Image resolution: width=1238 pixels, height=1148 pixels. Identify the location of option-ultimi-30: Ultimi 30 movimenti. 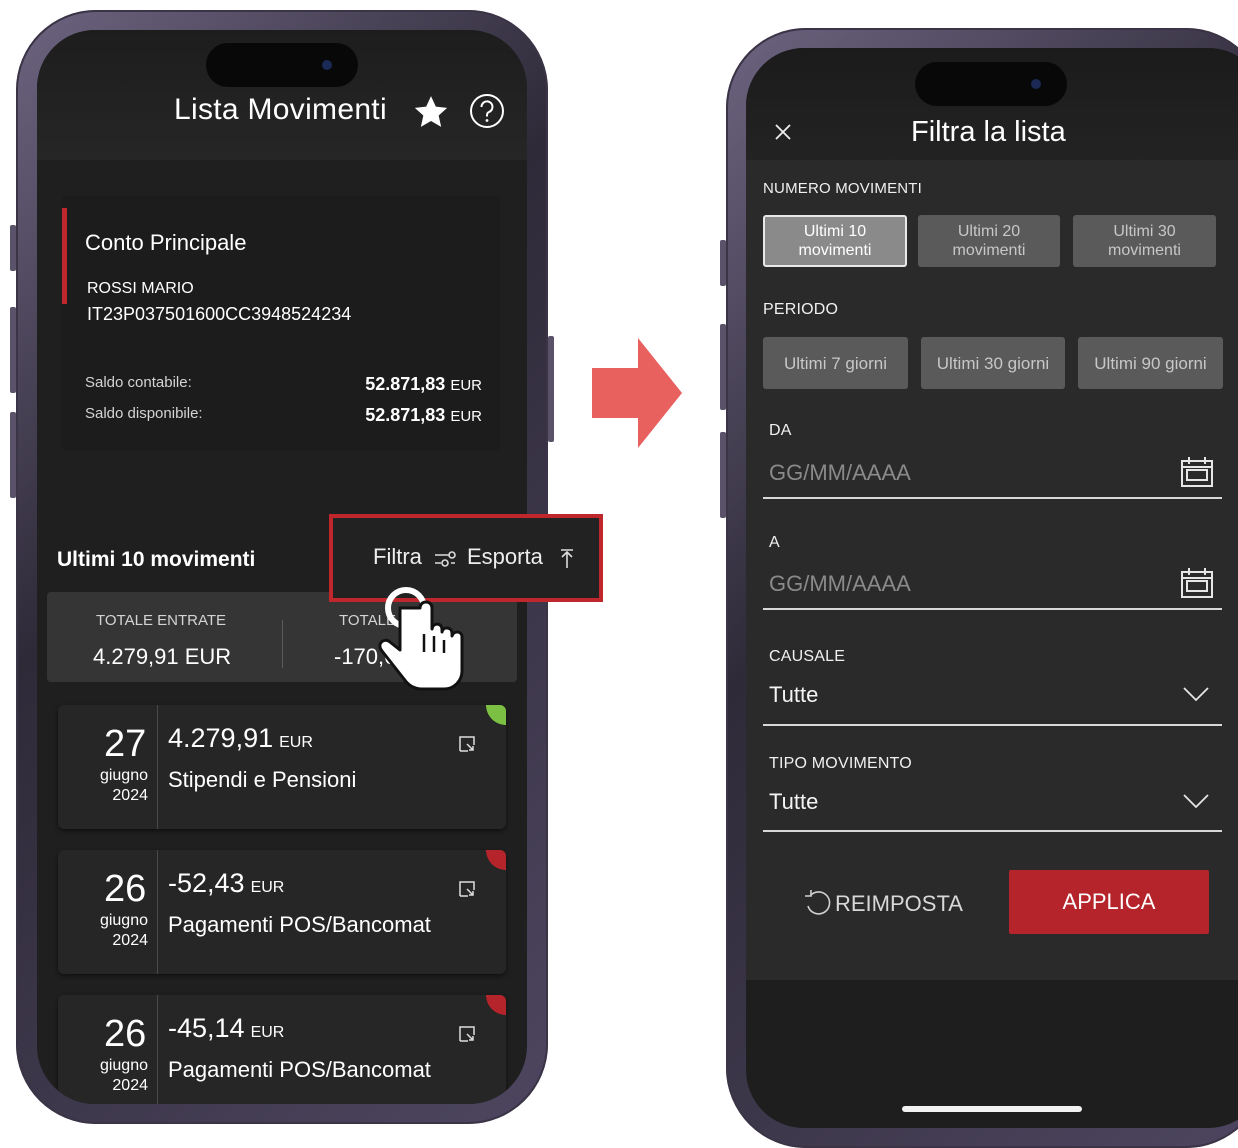
(1144, 241).